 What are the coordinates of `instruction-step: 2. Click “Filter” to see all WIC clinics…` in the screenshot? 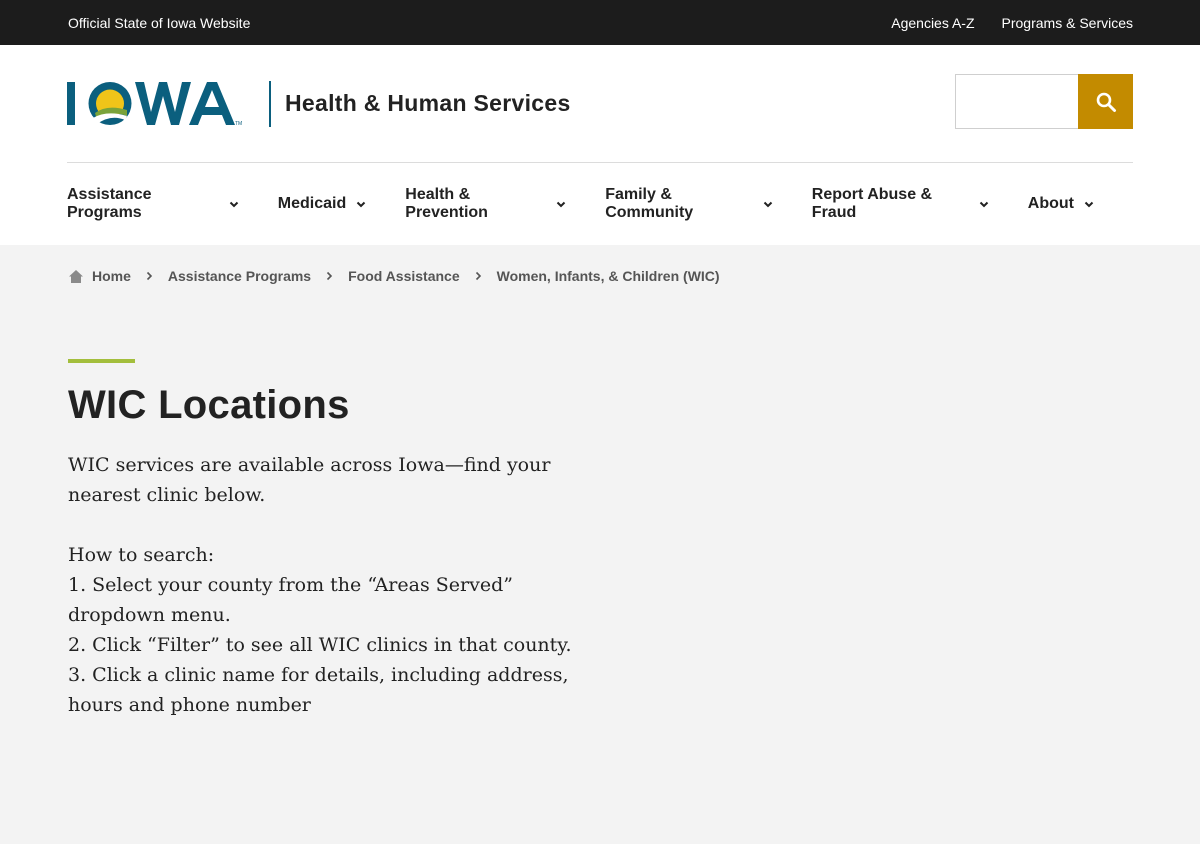 It's located at (320, 645).